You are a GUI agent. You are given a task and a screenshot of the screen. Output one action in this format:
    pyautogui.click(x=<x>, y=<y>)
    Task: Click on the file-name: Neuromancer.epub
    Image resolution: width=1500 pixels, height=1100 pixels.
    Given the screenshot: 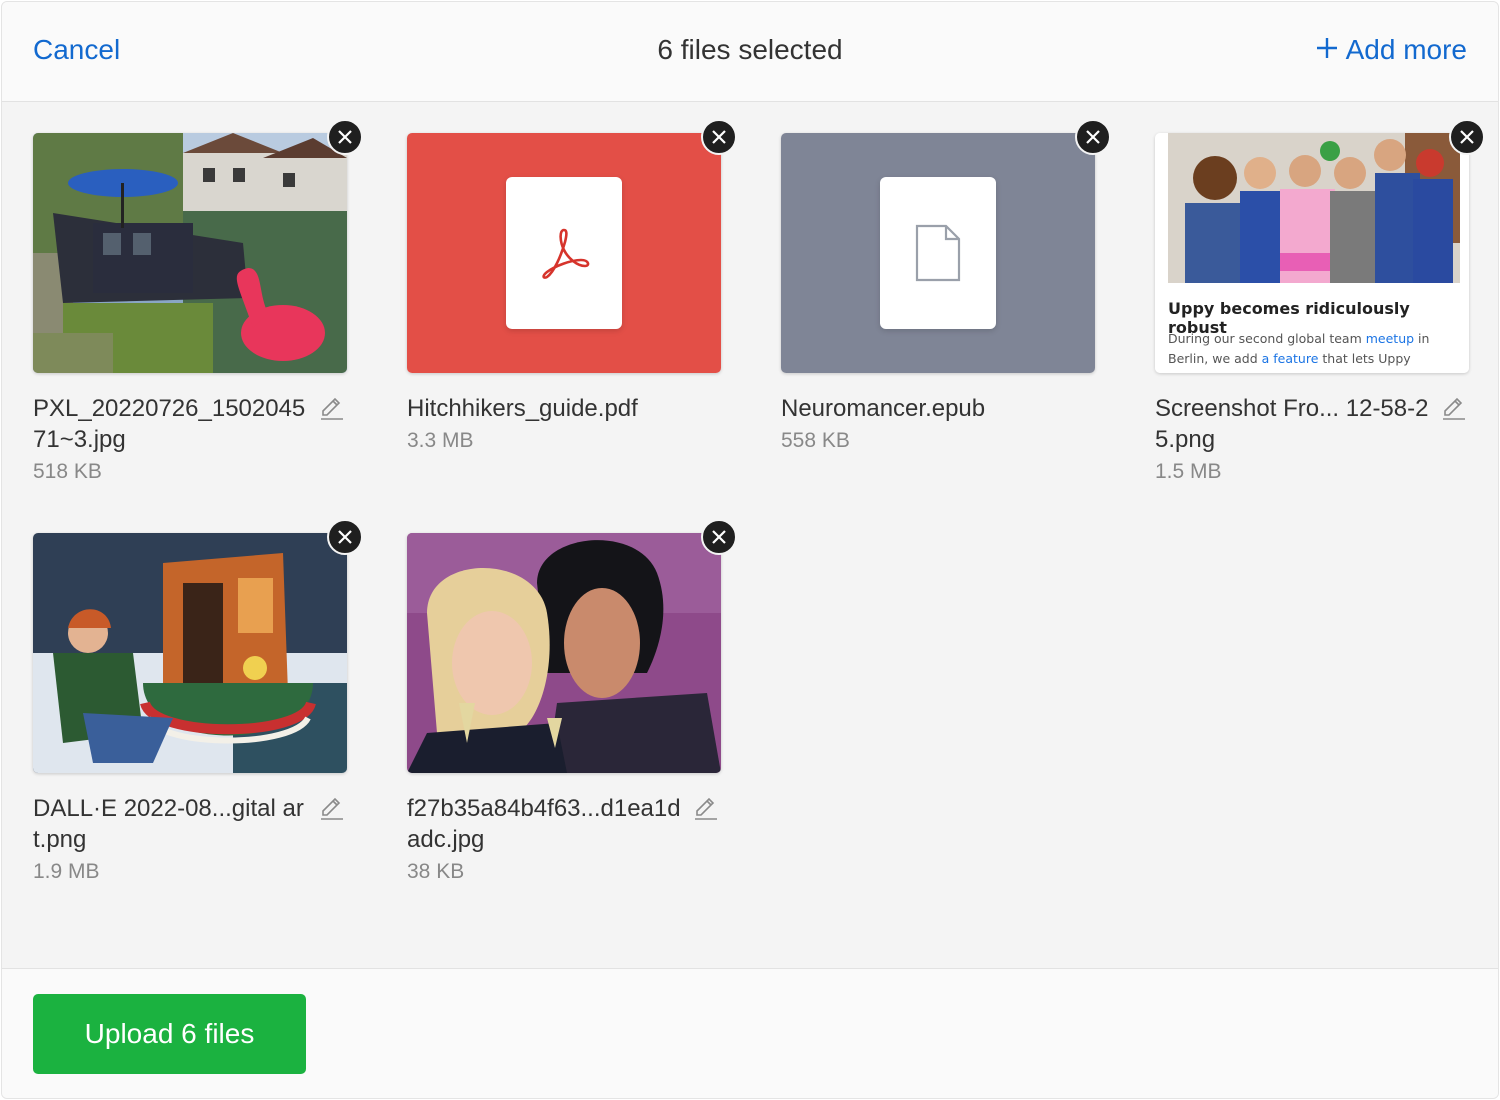 What is the action you would take?
    pyautogui.click(x=883, y=408)
    